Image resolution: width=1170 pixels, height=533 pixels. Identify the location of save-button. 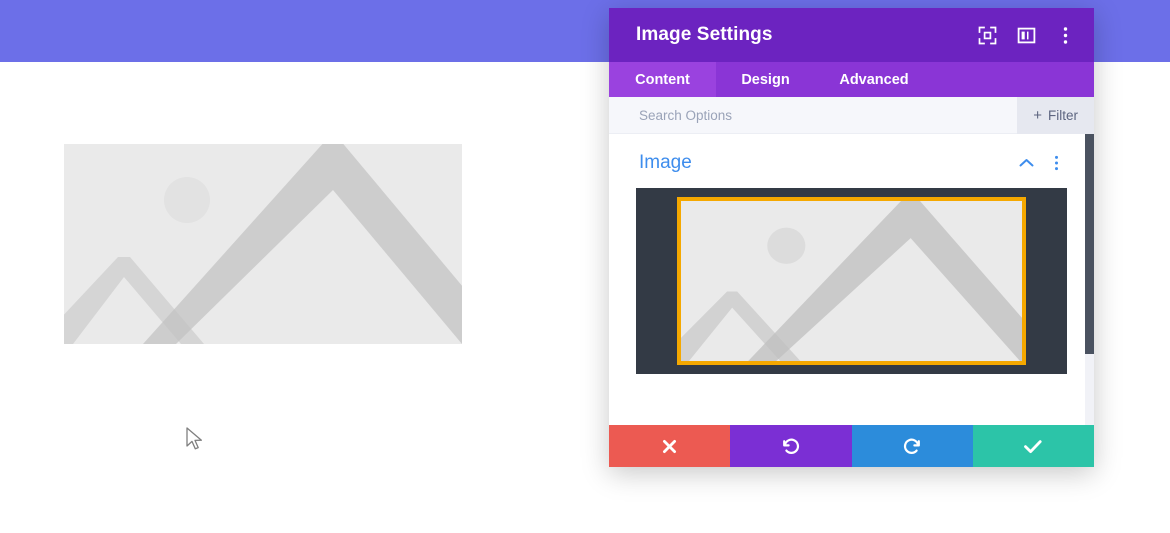
(1033, 446).